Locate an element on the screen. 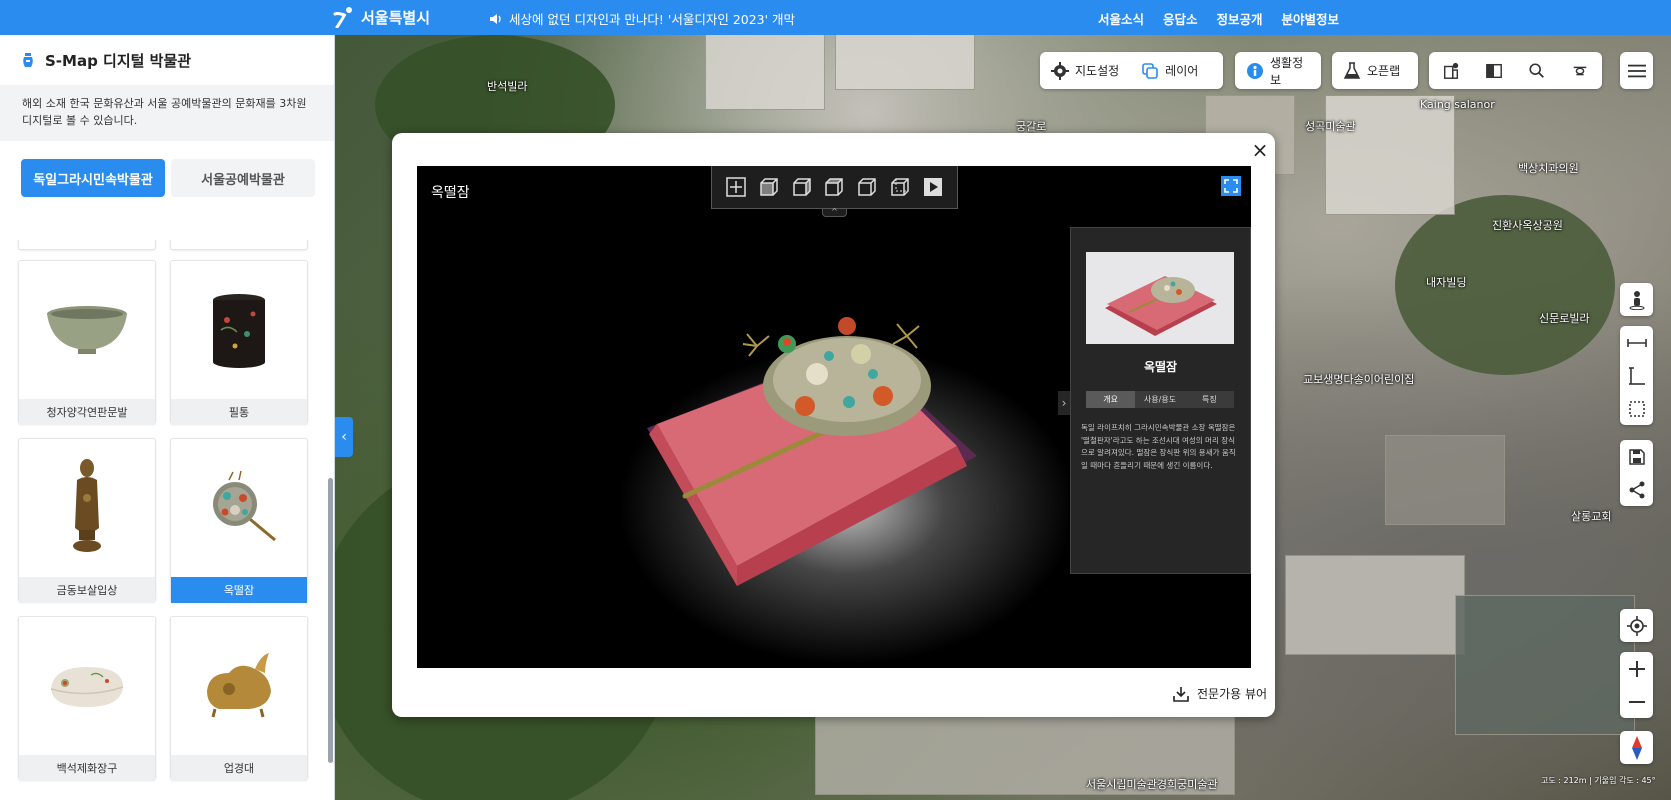 This screenshot has height=800, width=1671. layers-icon is located at coordinates (1150, 71).